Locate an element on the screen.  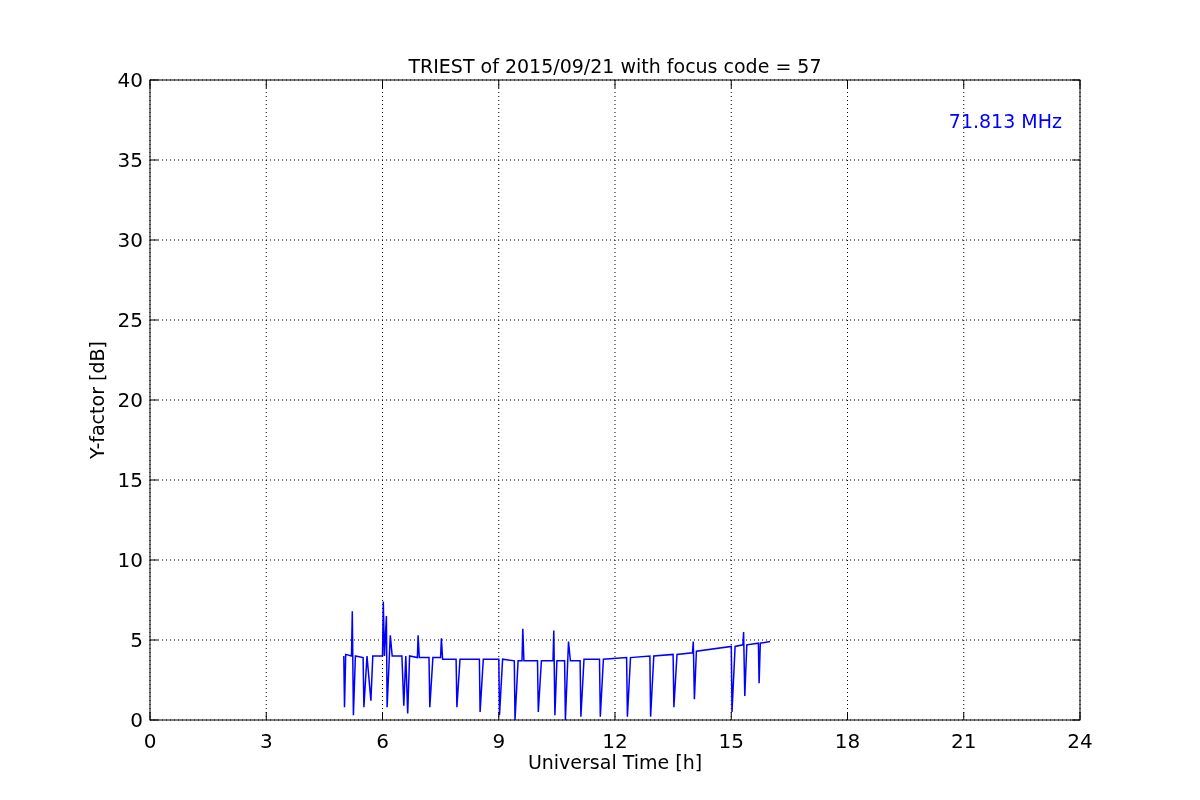
y-tick-label: 25 is located at coordinates (130, 320).